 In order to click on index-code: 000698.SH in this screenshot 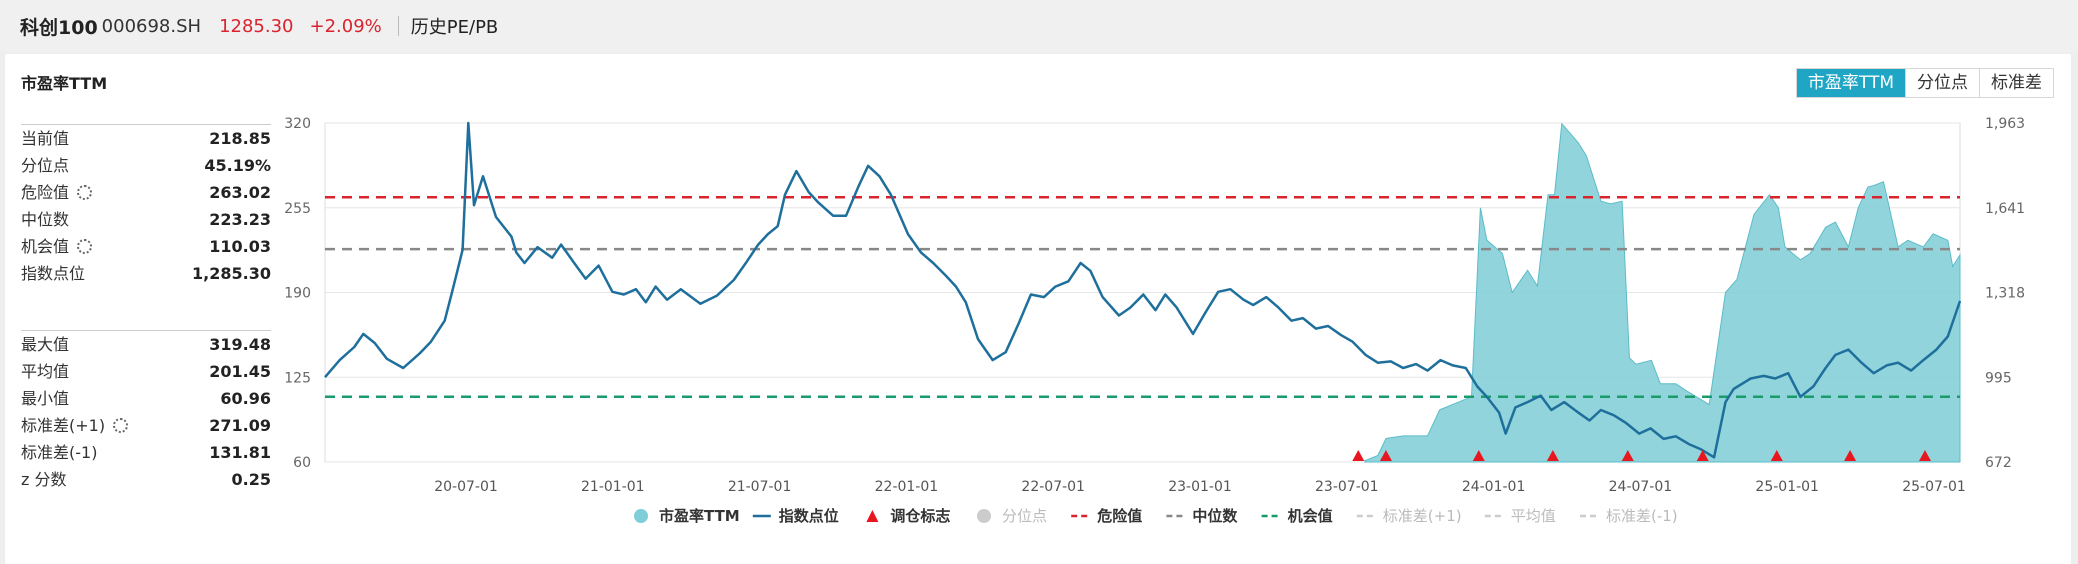, I will do `click(151, 26)`.